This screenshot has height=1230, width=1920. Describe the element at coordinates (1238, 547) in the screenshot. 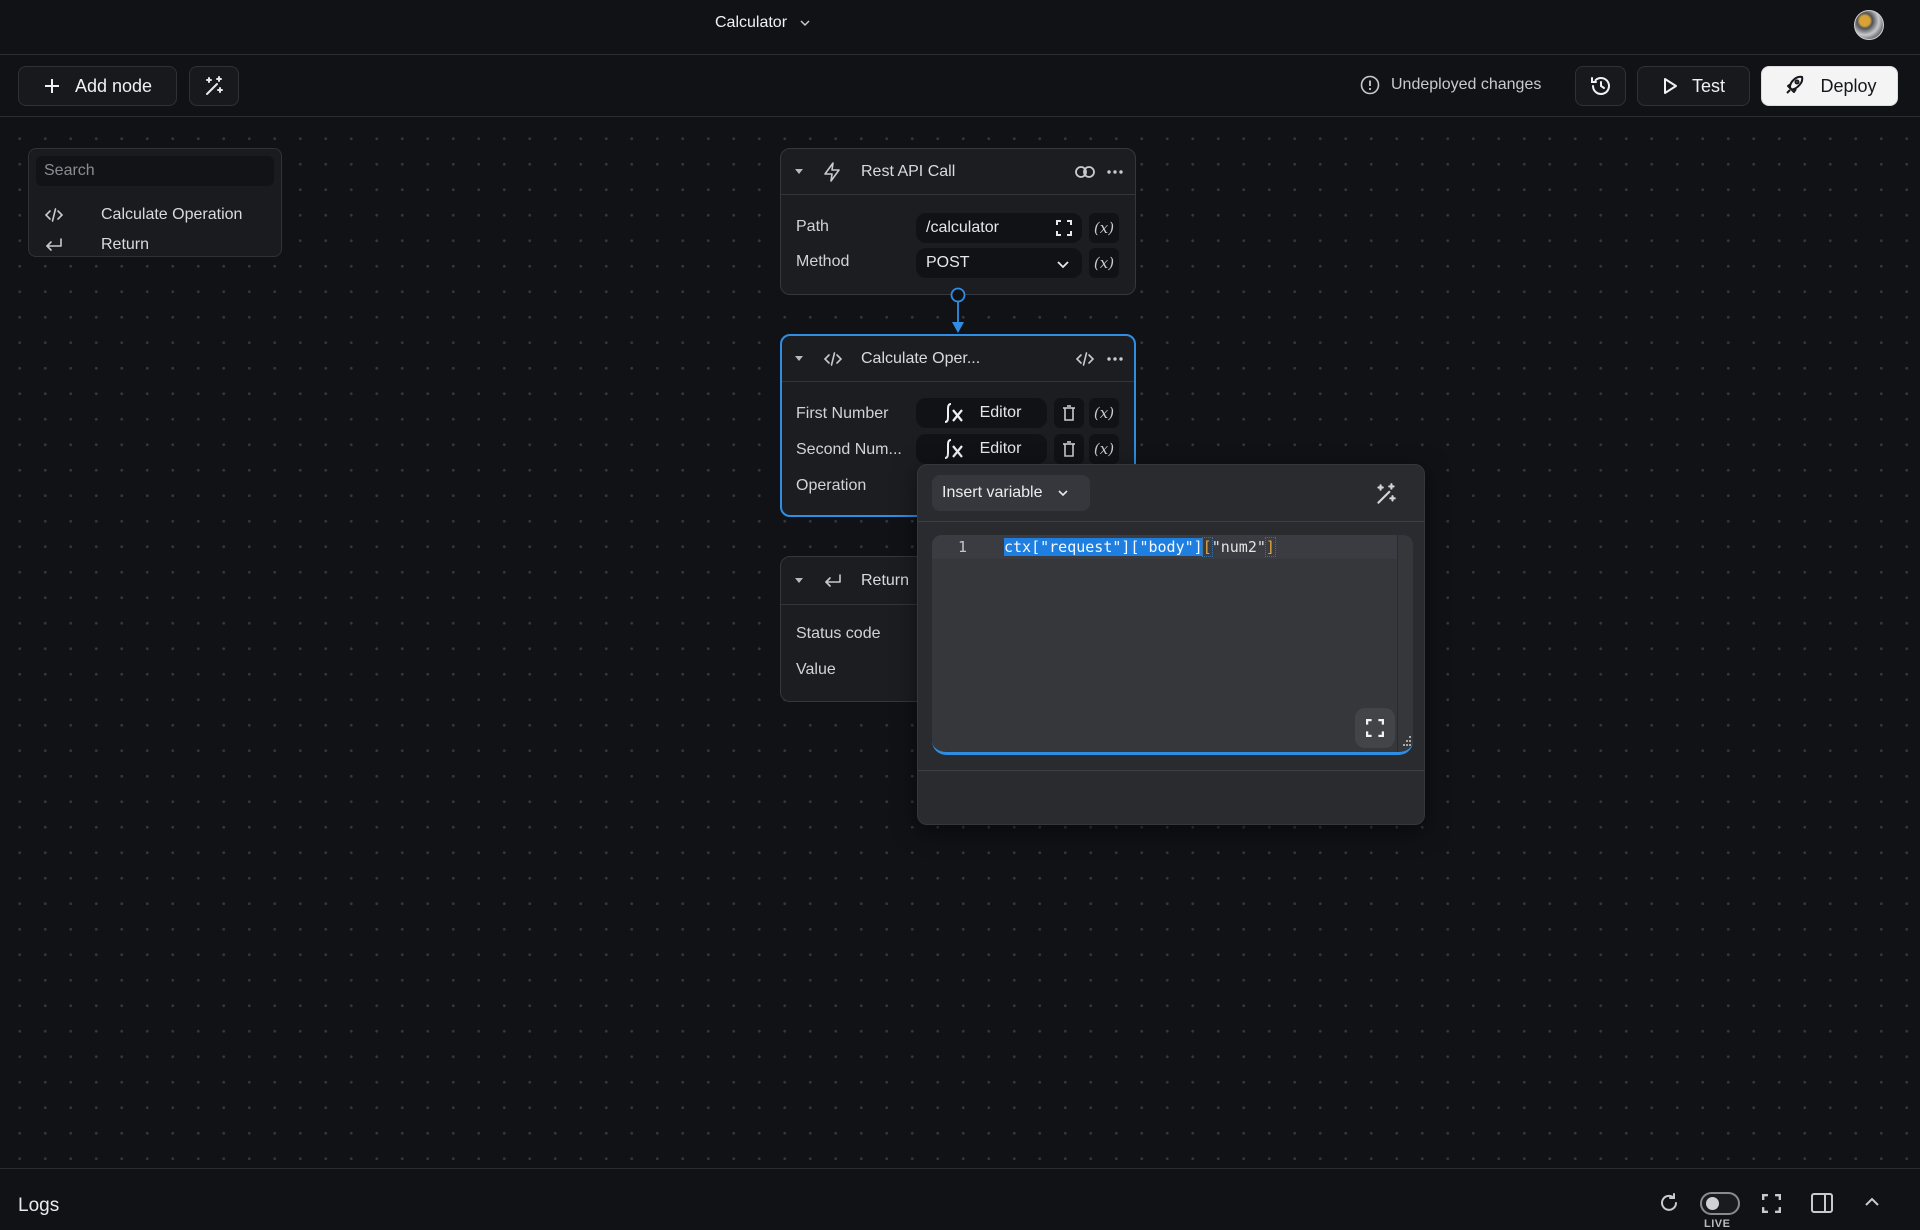

I see `code-token: "num2"` at that location.